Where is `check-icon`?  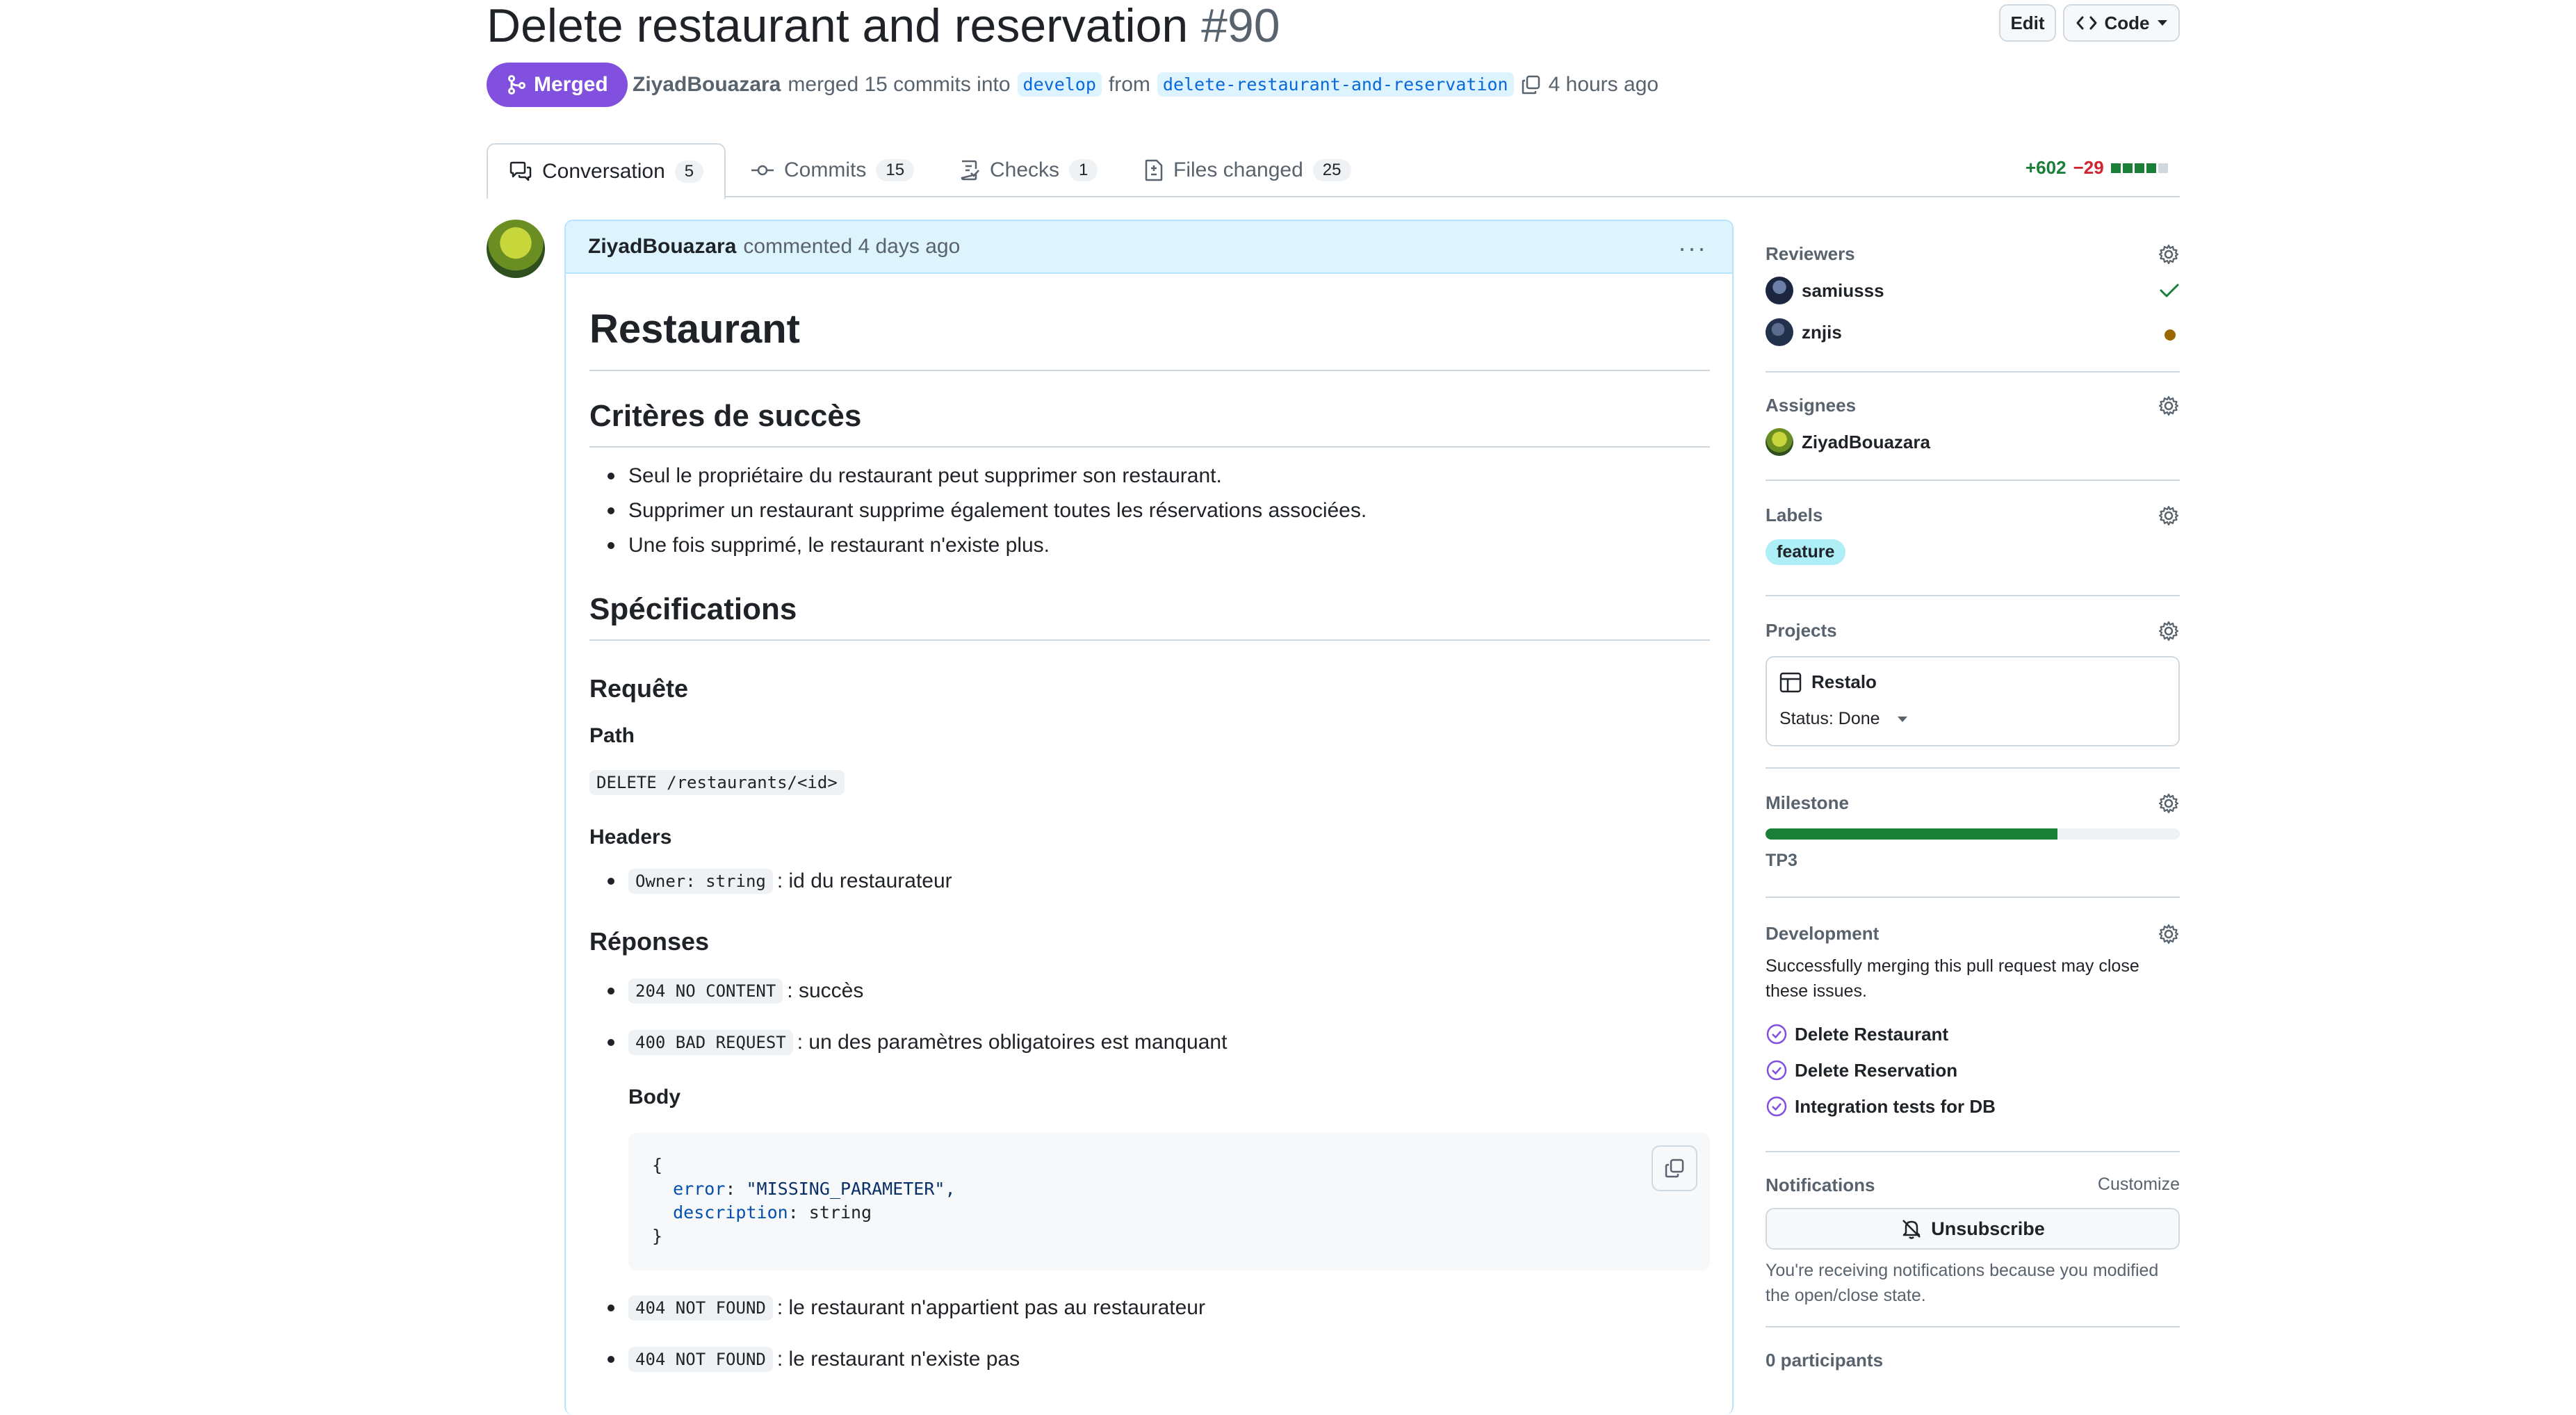
check-icon is located at coordinates (2169, 290).